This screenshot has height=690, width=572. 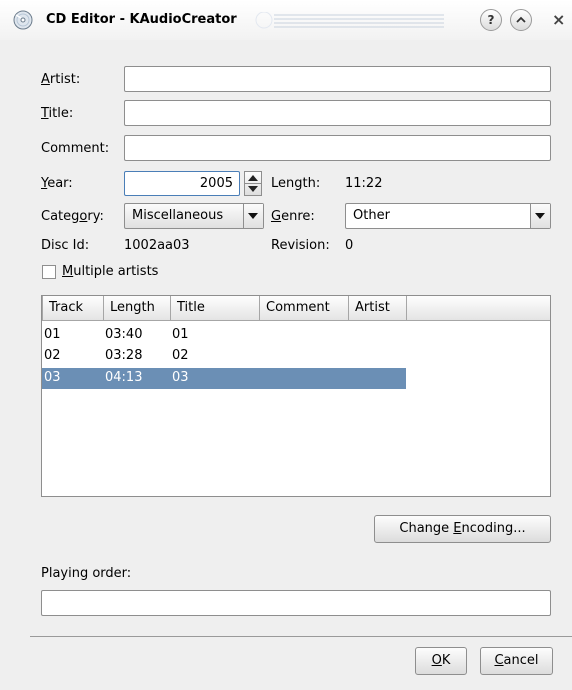 I want to click on help-icon: ?, so click(x=491, y=20).